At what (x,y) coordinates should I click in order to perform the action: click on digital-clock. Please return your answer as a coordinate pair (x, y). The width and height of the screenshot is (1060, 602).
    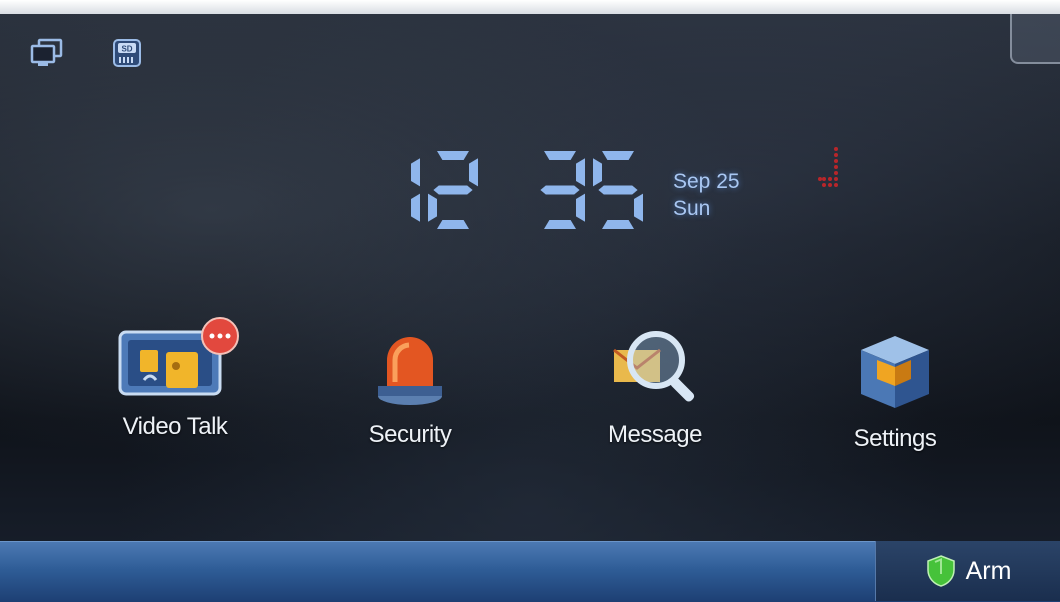
    Looking at the image, I should click on (520, 190).